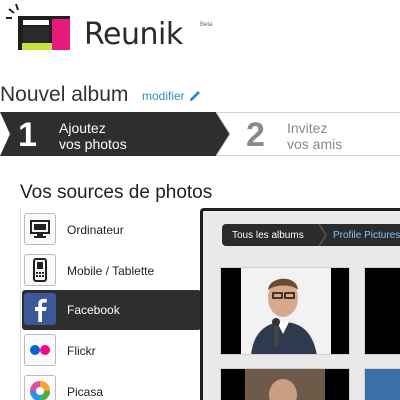 The width and height of the screenshot is (400, 400). I want to click on source-label: Mobile / Tablette, so click(111, 271).